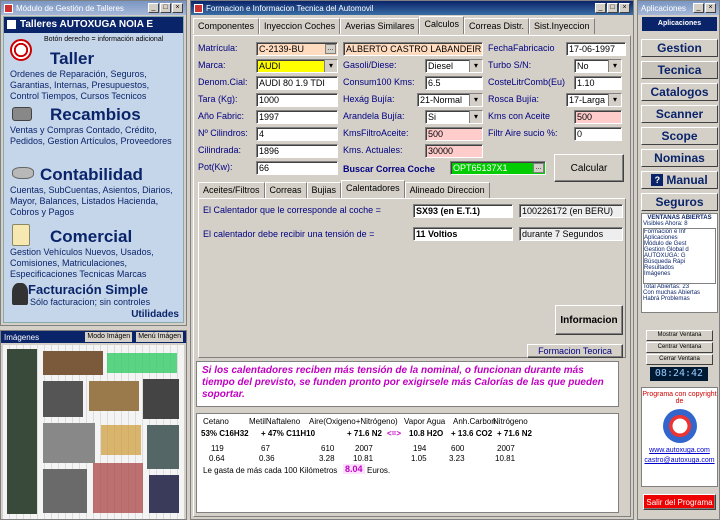 This screenshot has width=720, height=520. I want to click on owner-field: ALBERTO CASTRO LABANDEIR, so click(413, 49).